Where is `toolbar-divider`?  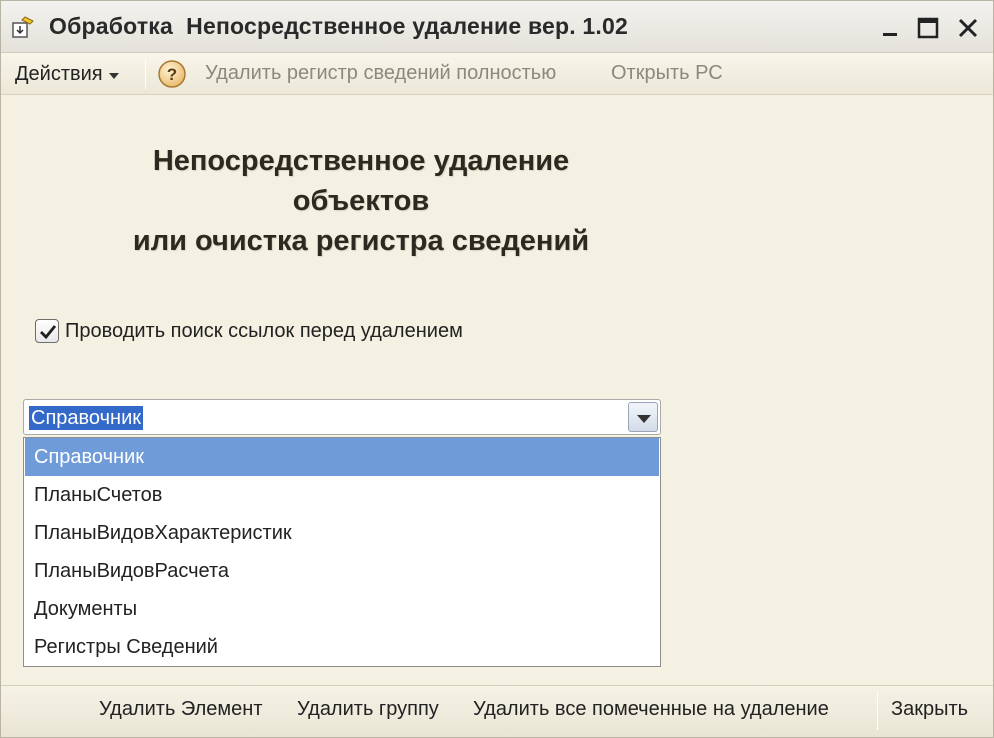
toolbar-divider is located at coordinates (145, 74).